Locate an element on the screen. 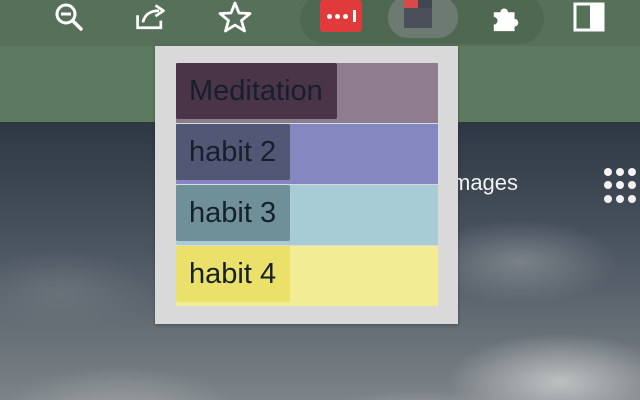 The image size is (640, 400). extensions-button is located at coordinates (507, 17).